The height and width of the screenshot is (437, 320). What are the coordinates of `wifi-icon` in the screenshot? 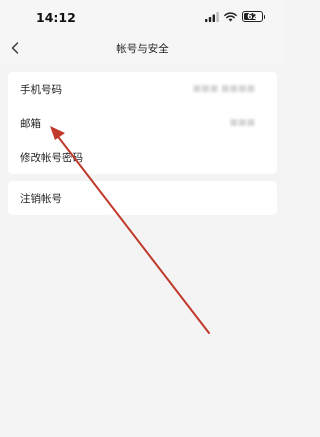 It's located at (230, 16).